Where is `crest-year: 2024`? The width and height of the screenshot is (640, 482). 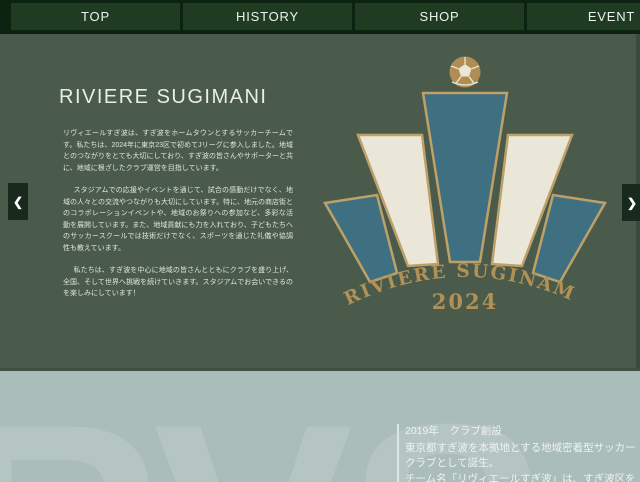 crest-year: 2024 is located at coordinates (465, 301).